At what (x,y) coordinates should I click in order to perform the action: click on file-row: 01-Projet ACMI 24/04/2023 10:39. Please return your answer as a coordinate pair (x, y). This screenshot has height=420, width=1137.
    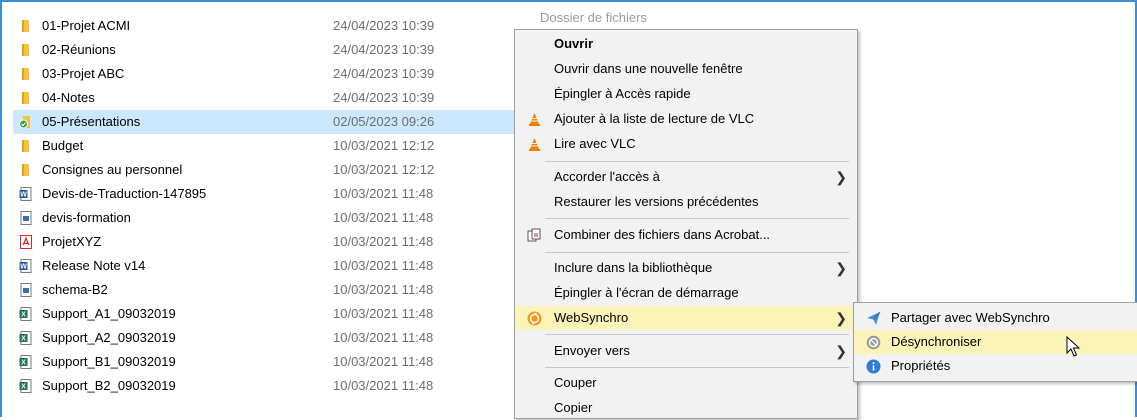
    Looking at the image, I should click on (265, 26).